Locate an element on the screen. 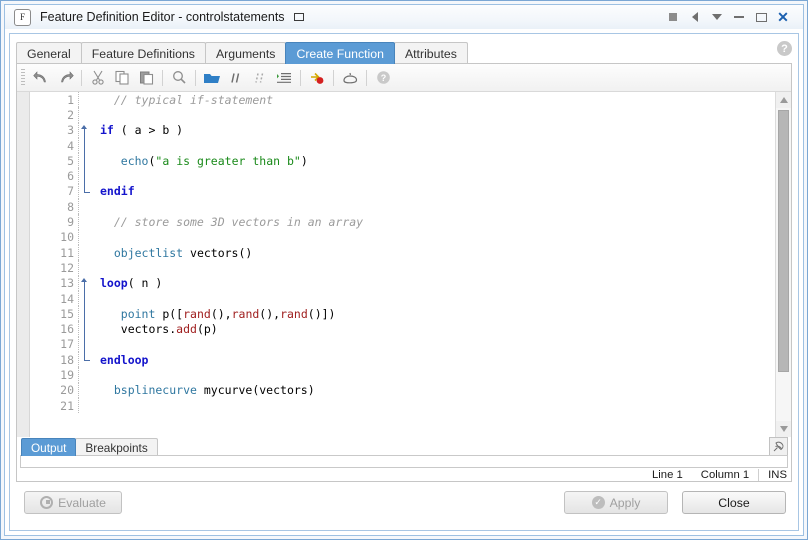  code-line: 15 point p([rand(),rand(),rand()]) is located at coordinates (402, 314).